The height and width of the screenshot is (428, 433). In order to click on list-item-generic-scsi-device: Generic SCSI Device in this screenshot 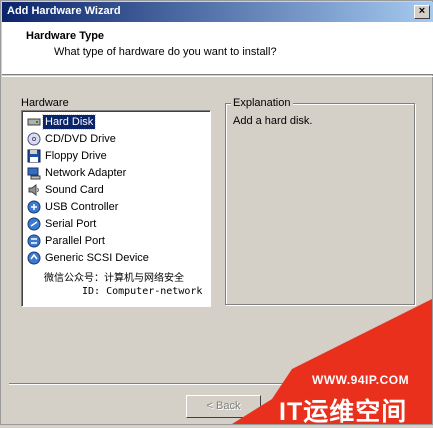, I will do `click(89, 258)`.